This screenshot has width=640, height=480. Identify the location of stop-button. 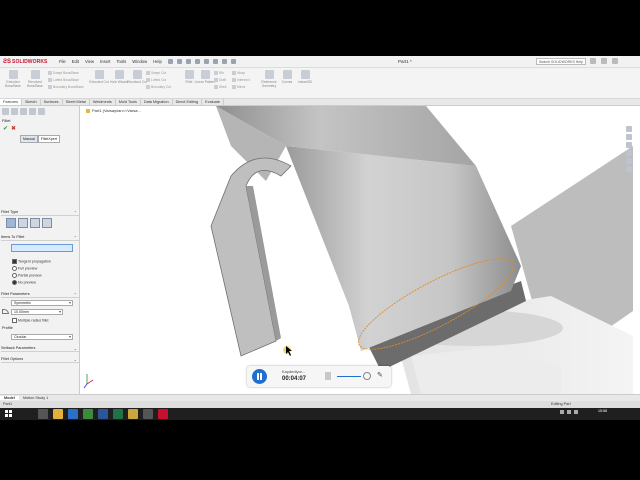
(328, 376).